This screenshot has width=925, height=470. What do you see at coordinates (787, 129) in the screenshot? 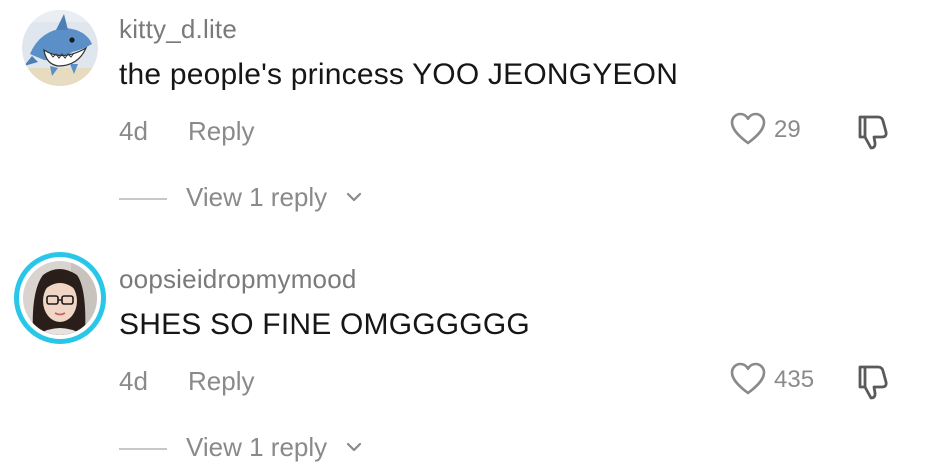
I see `like-count: 29` at bounding box center [787, 129].